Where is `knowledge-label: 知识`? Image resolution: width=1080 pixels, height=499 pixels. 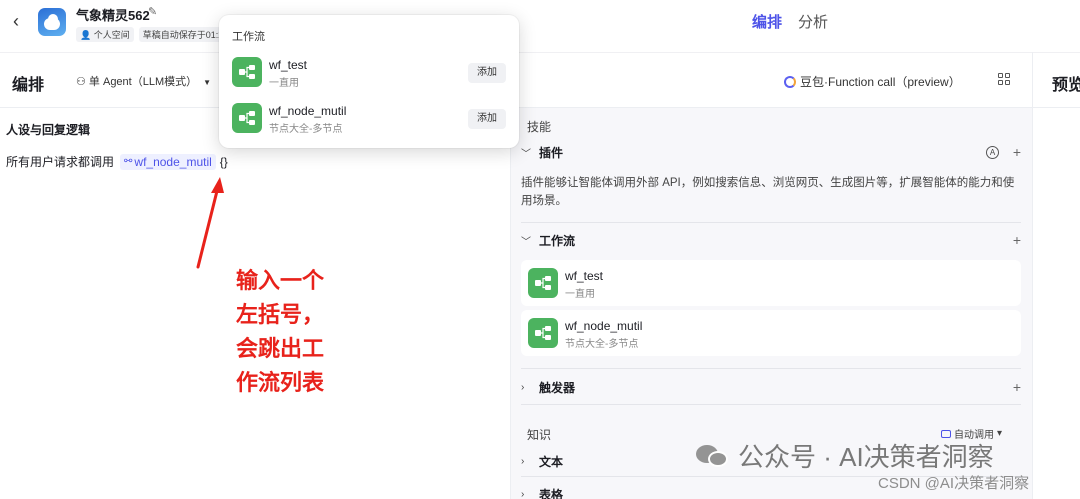
knowledge-label: 知识 is located at coordinates (539, 435).